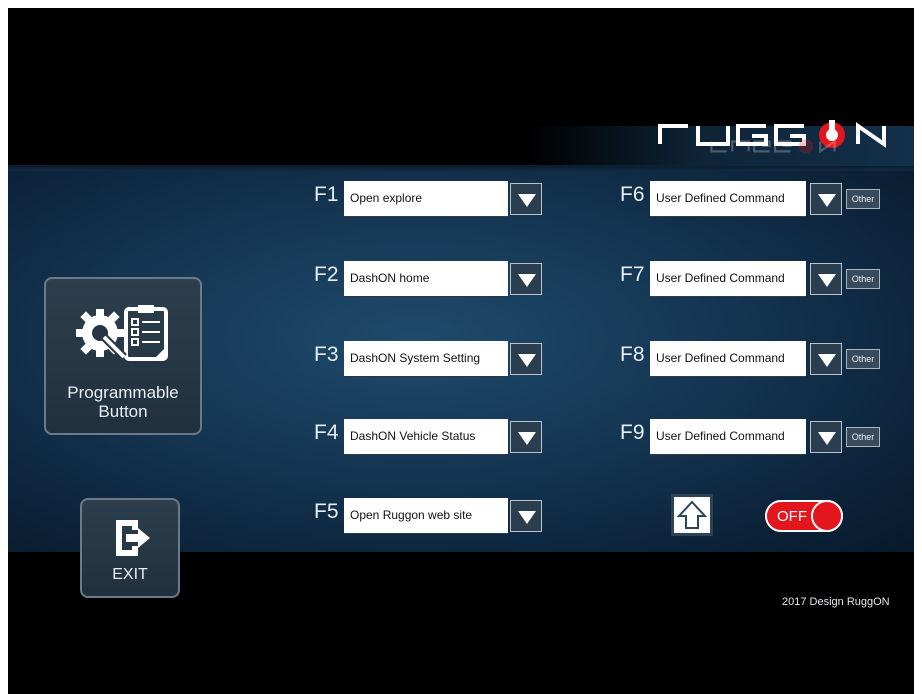  I want to click on fkey-label: F2, so click(326, 274).